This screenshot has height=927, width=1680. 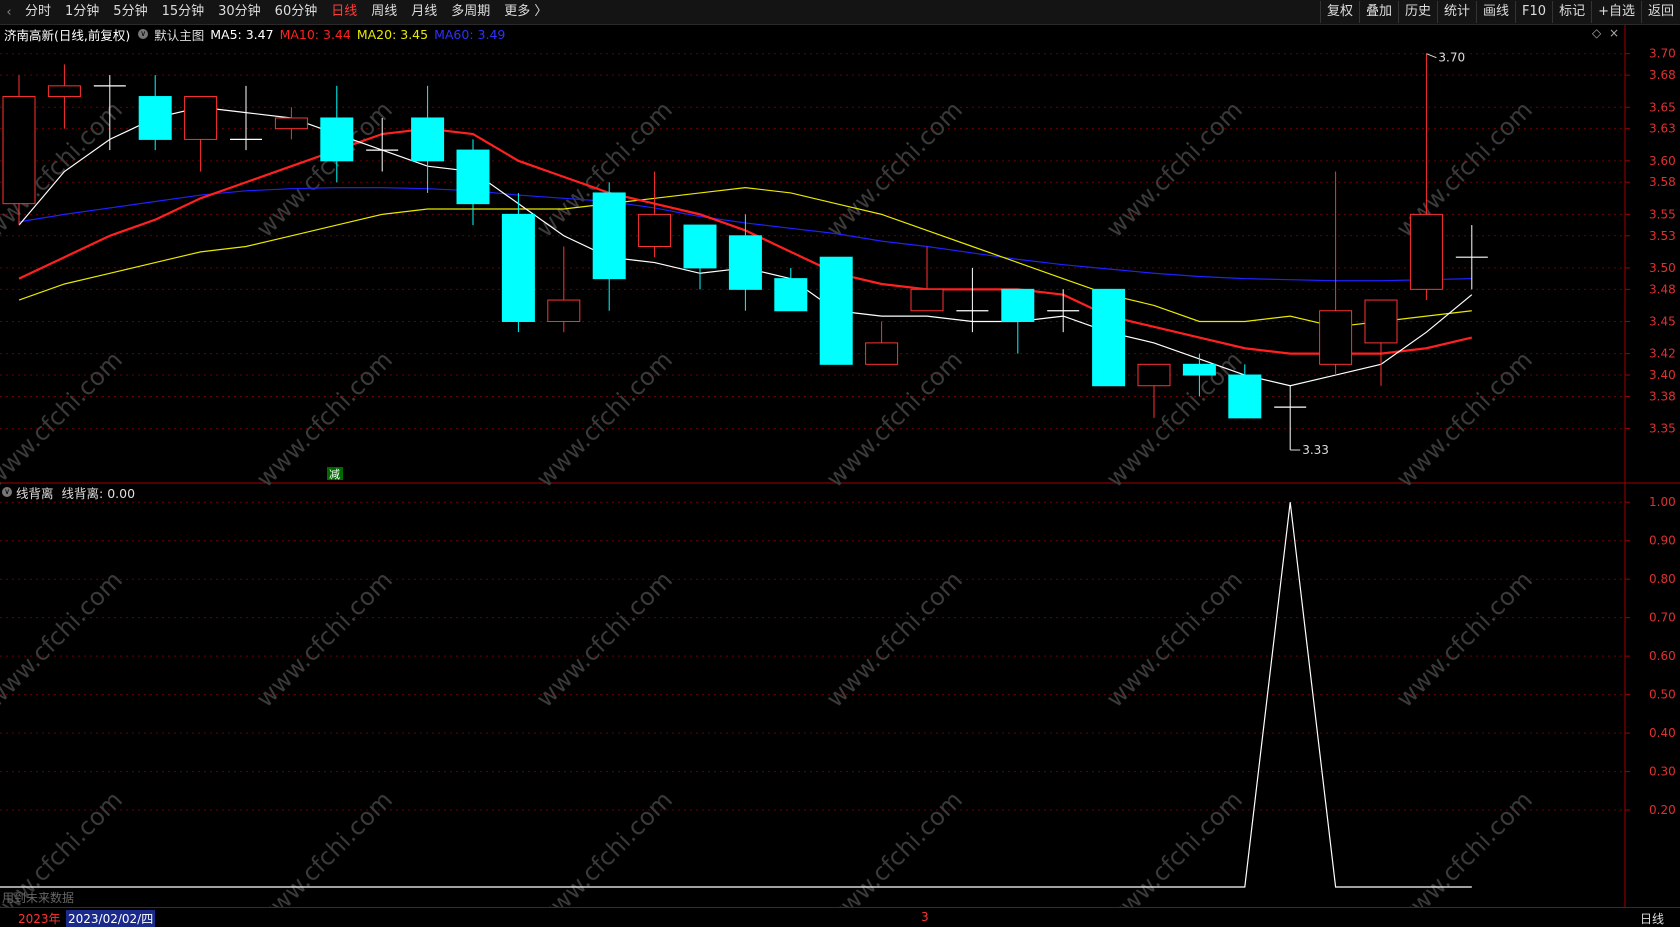 I want to click on year-label: 2023年, so click(x=39, y=919).